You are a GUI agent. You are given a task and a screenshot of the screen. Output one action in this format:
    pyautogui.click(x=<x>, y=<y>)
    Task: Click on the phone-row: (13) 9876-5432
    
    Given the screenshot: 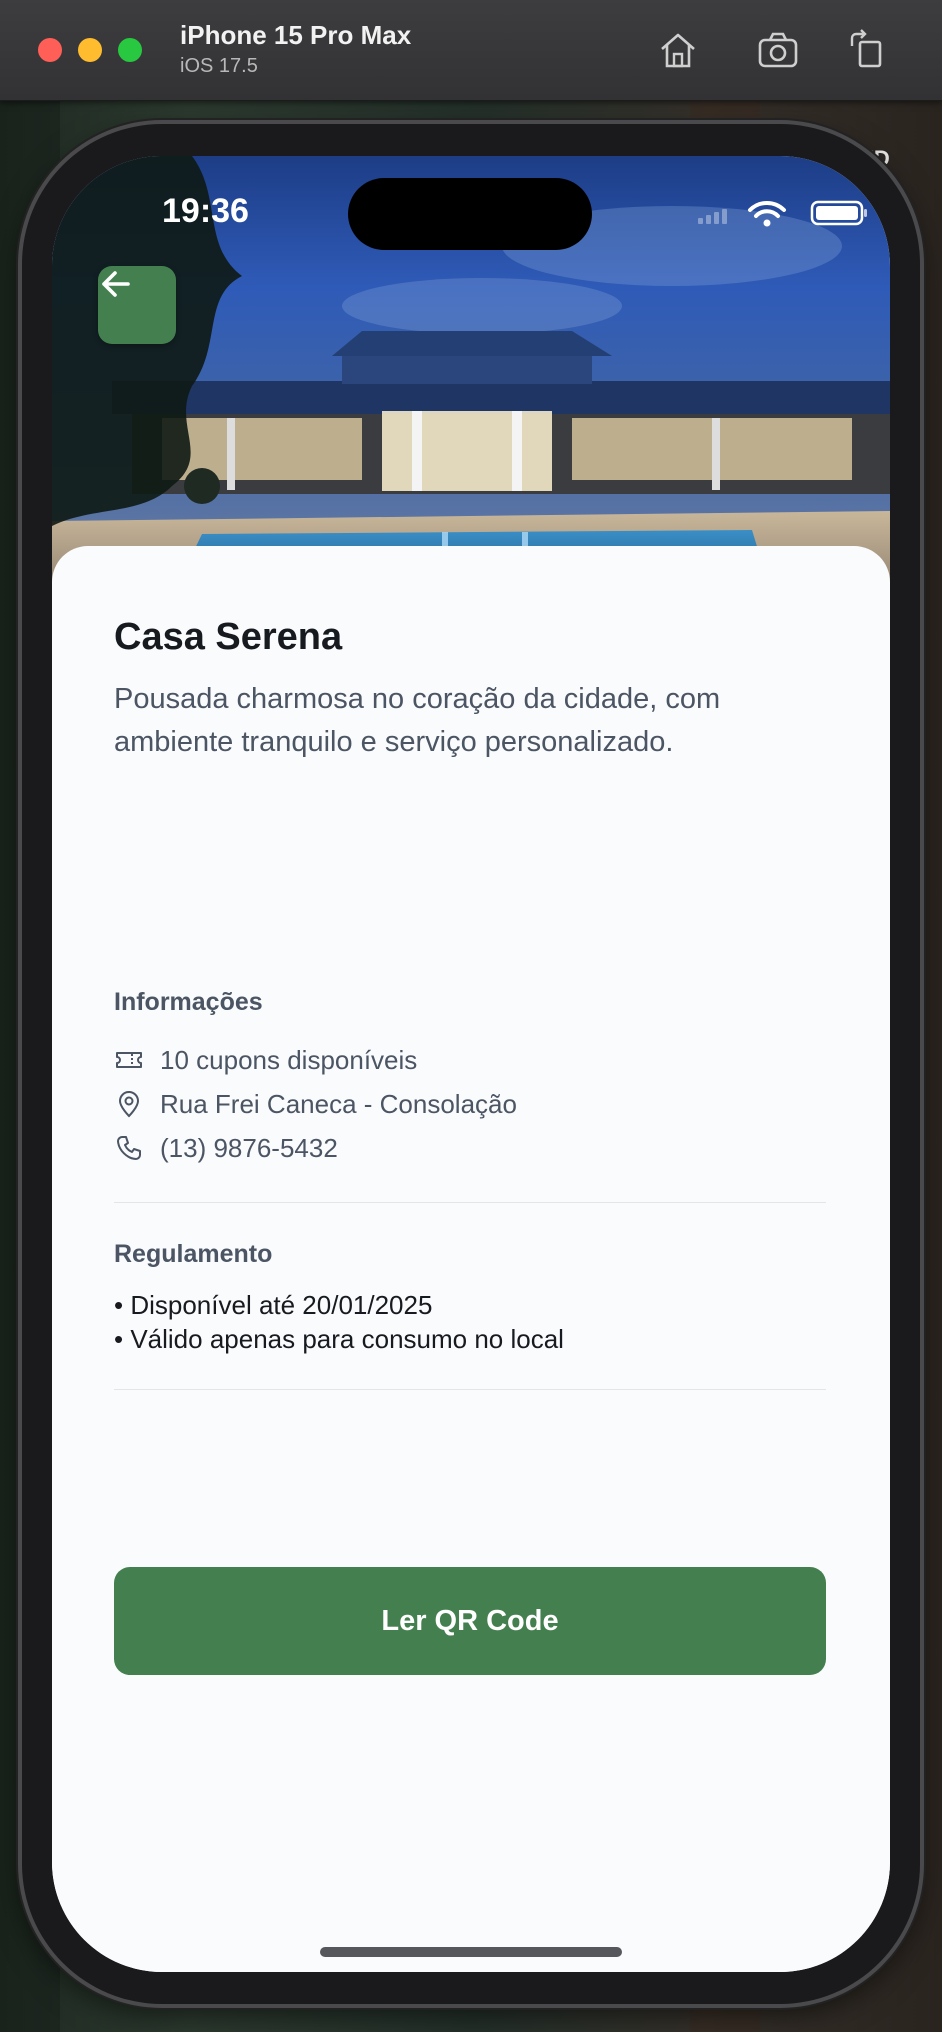 What is the action you would take?
    pyautogui.click(x=226, y=1148)
    